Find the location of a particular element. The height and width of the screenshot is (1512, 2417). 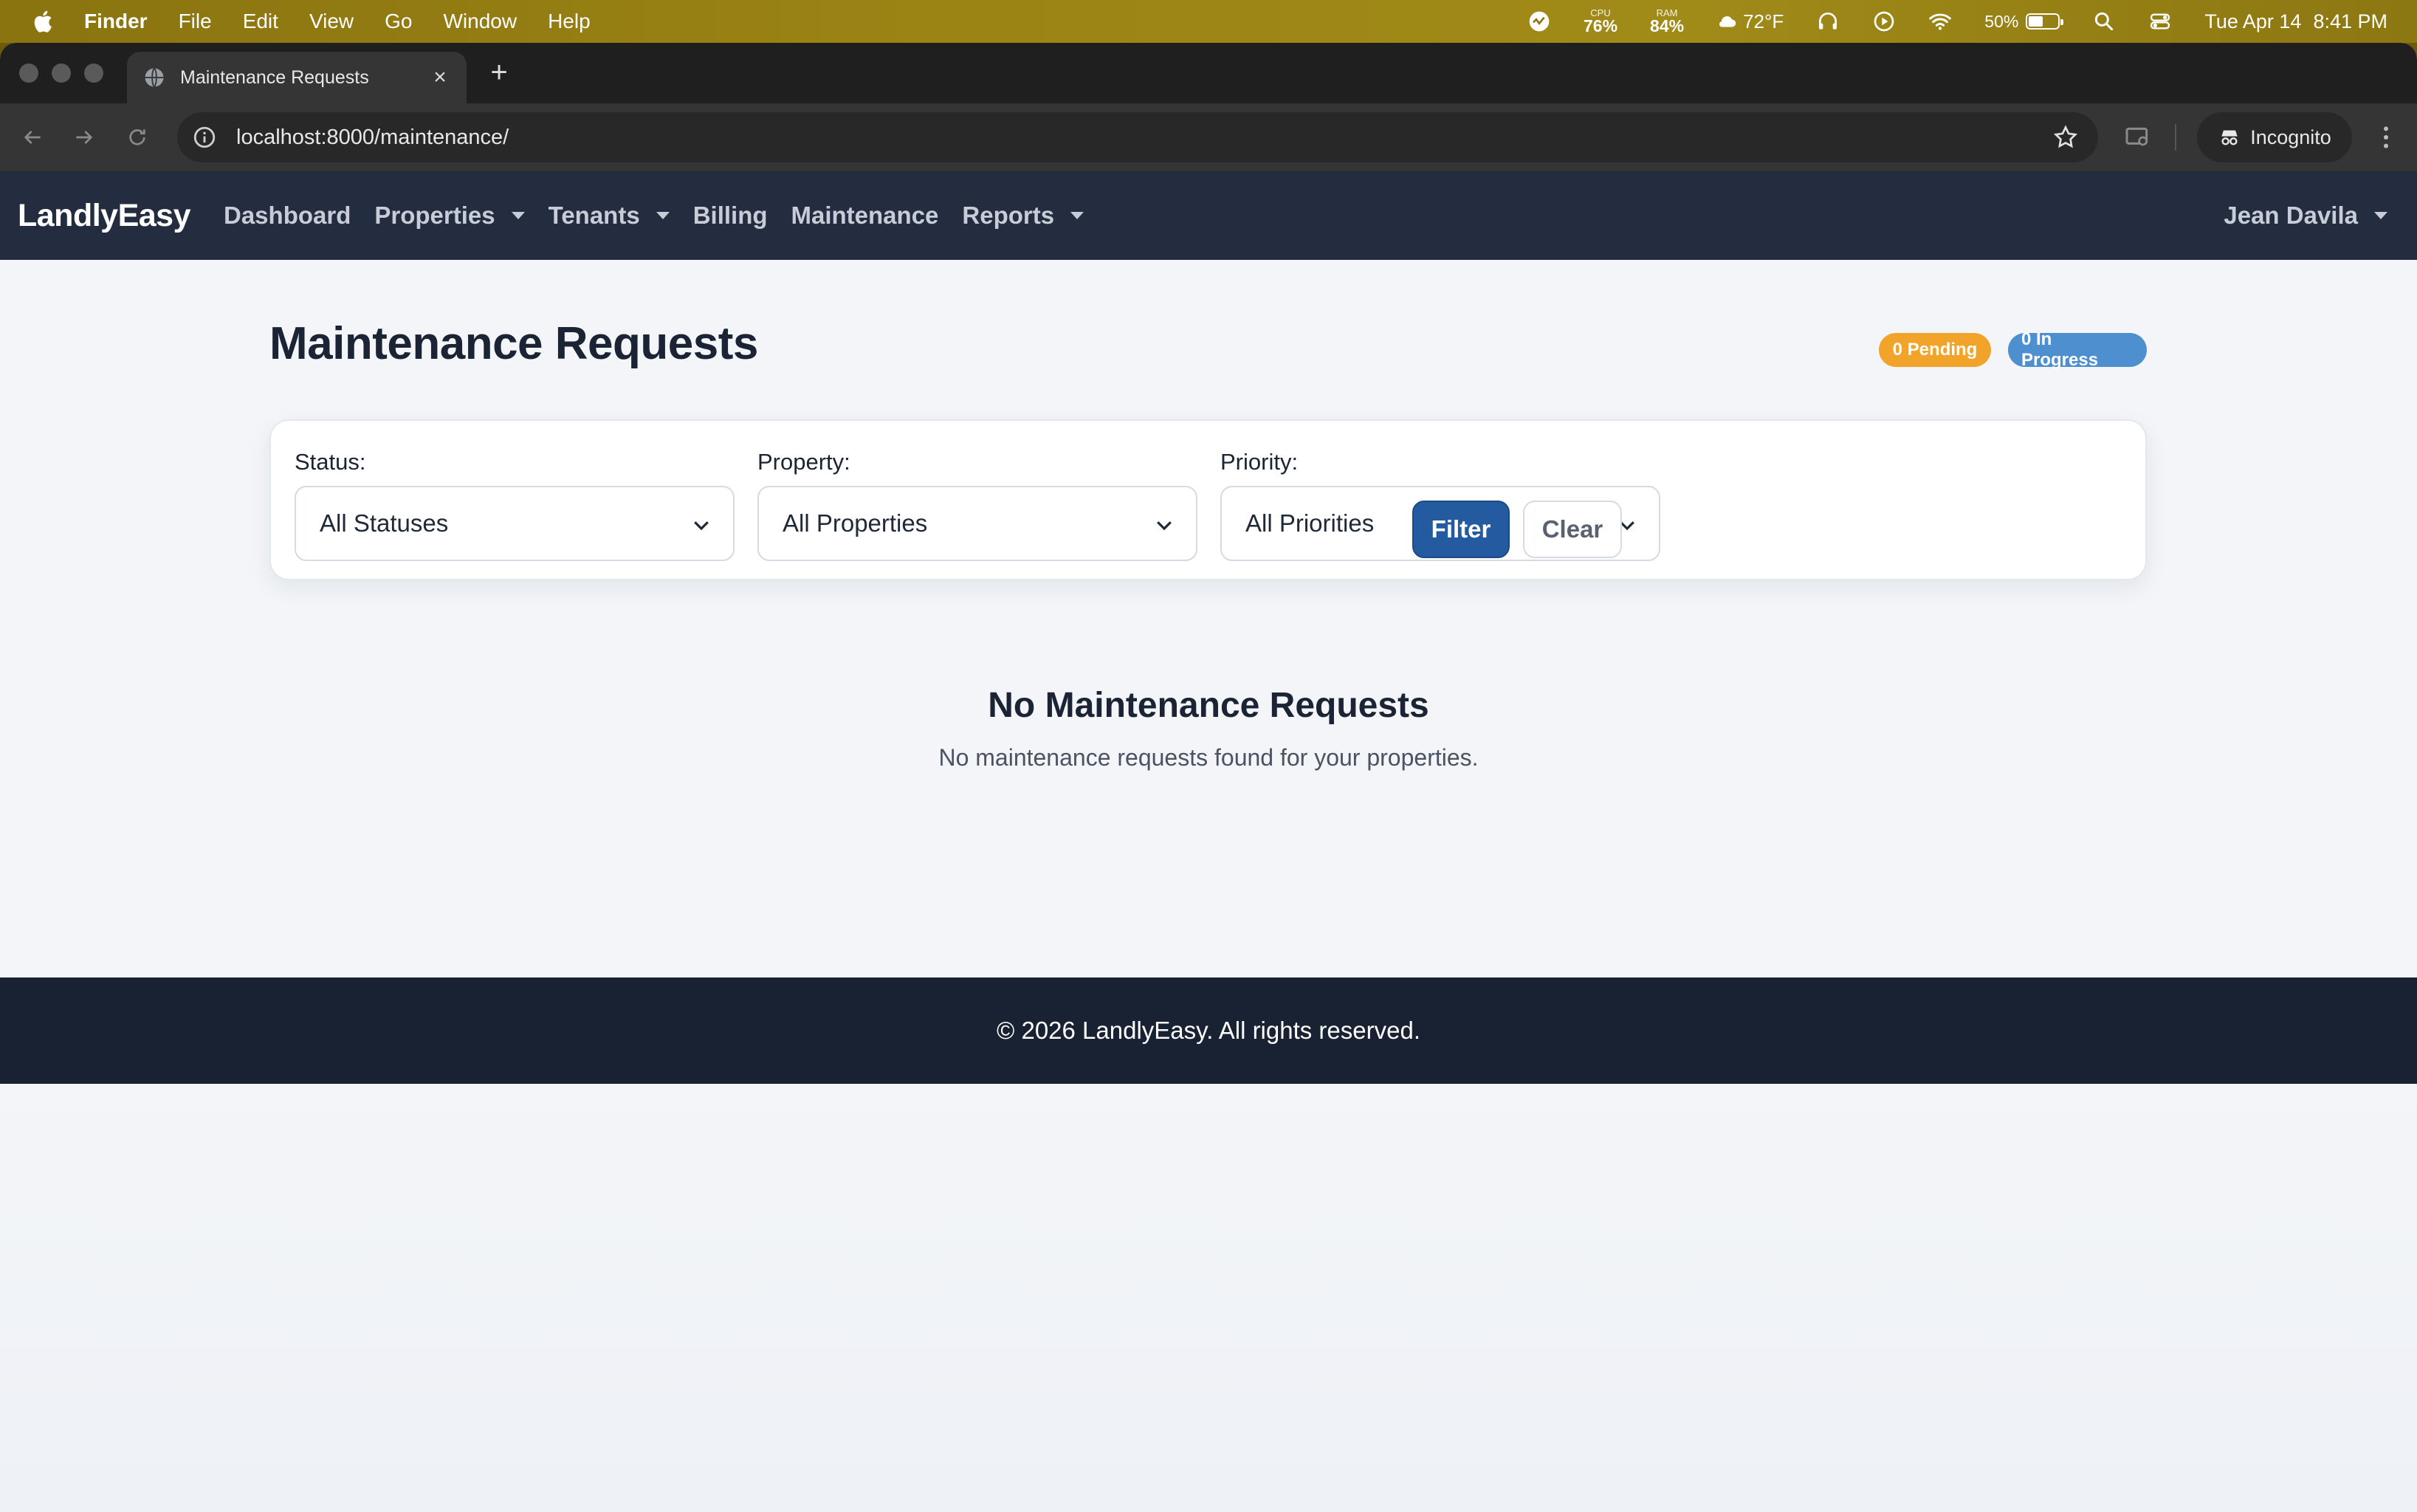

play-icon is located at coordinates (1884, 21).